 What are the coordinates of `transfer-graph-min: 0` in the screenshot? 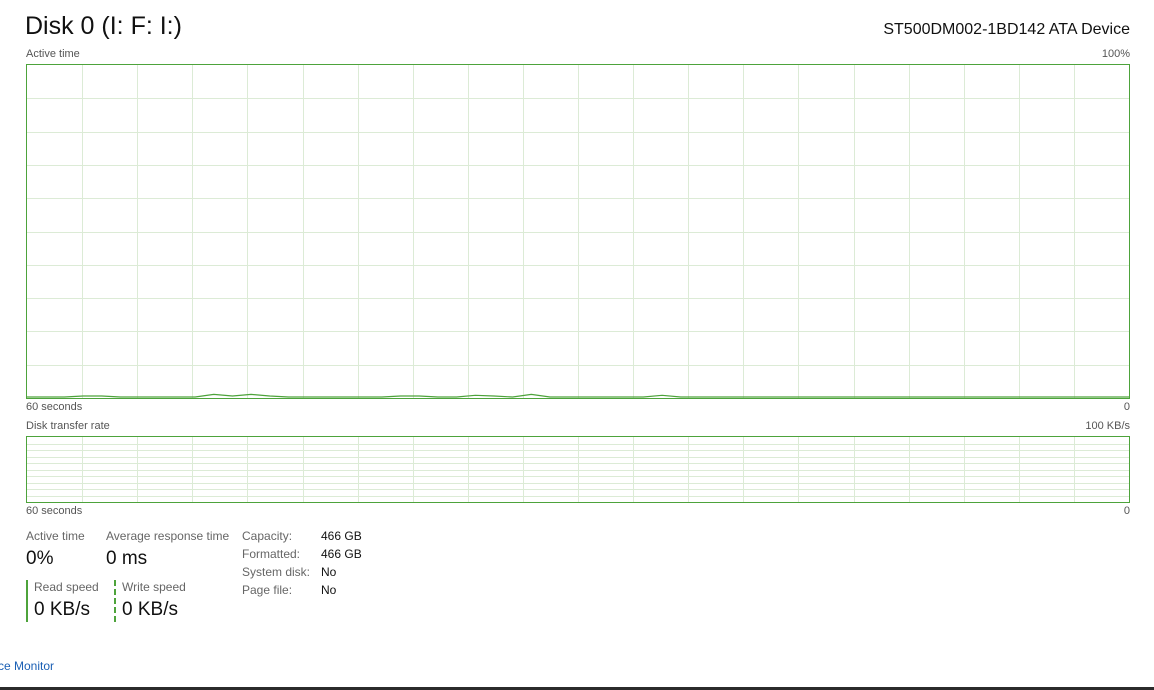 It's located at (1126, 511).